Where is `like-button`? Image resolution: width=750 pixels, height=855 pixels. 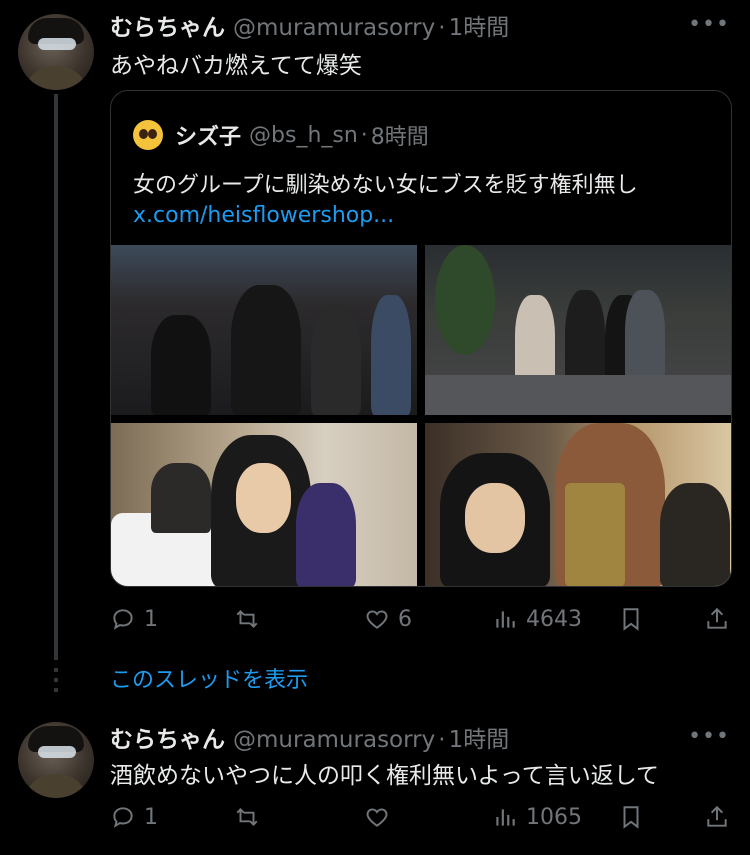
like-button is located at coordinates (381, 817).